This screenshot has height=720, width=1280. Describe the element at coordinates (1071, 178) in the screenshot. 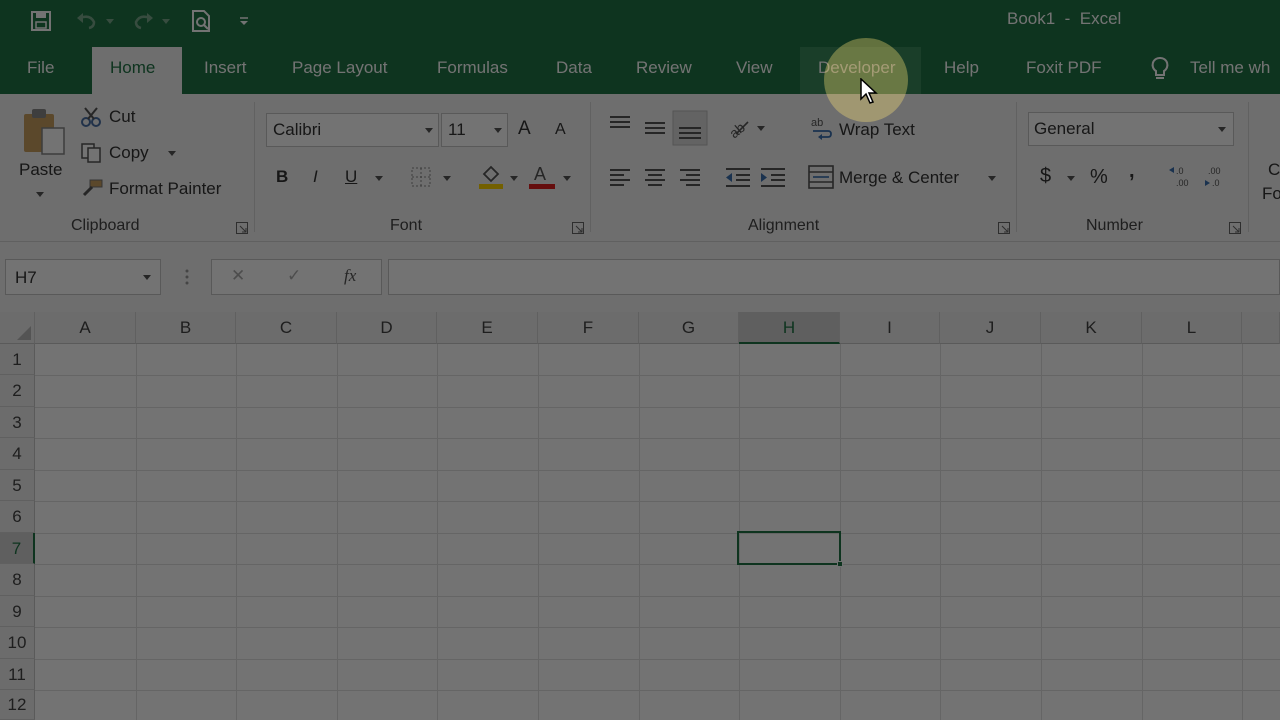

I see `currency-dropdown-icon` at that location.